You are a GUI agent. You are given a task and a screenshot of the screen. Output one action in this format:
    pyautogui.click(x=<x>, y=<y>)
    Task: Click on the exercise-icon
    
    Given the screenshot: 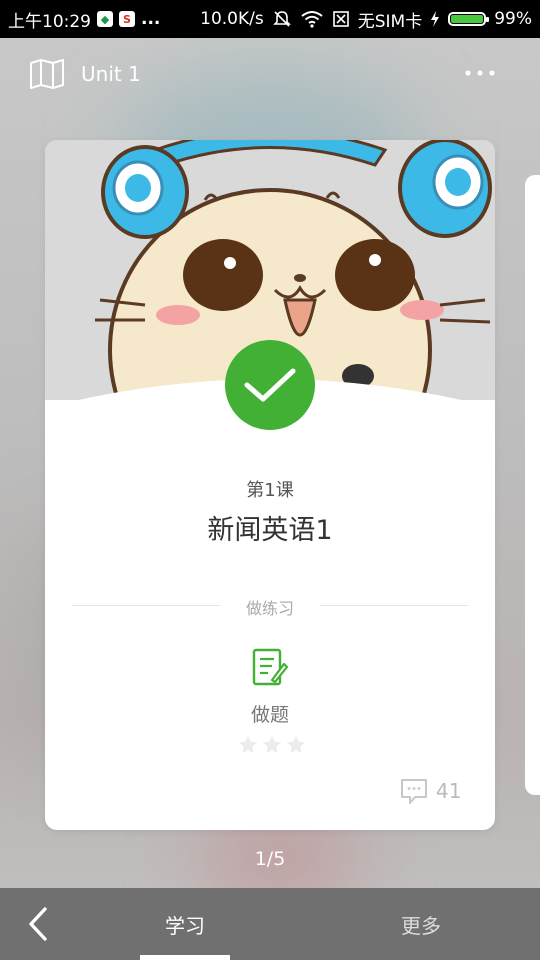 What is the action you would take?
    pyautogui.click(x=270, y=667)
    